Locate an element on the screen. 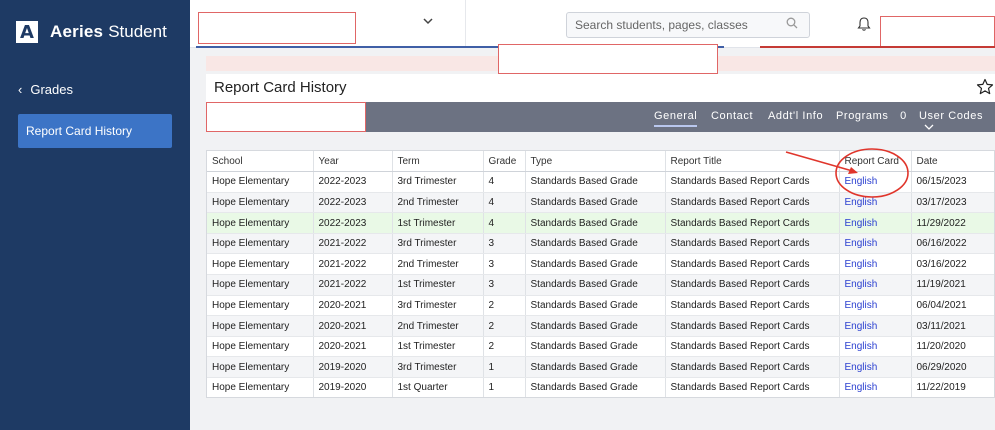  sidebar-item-report-card-history: Report Card History is located at coordinates (95, 131).